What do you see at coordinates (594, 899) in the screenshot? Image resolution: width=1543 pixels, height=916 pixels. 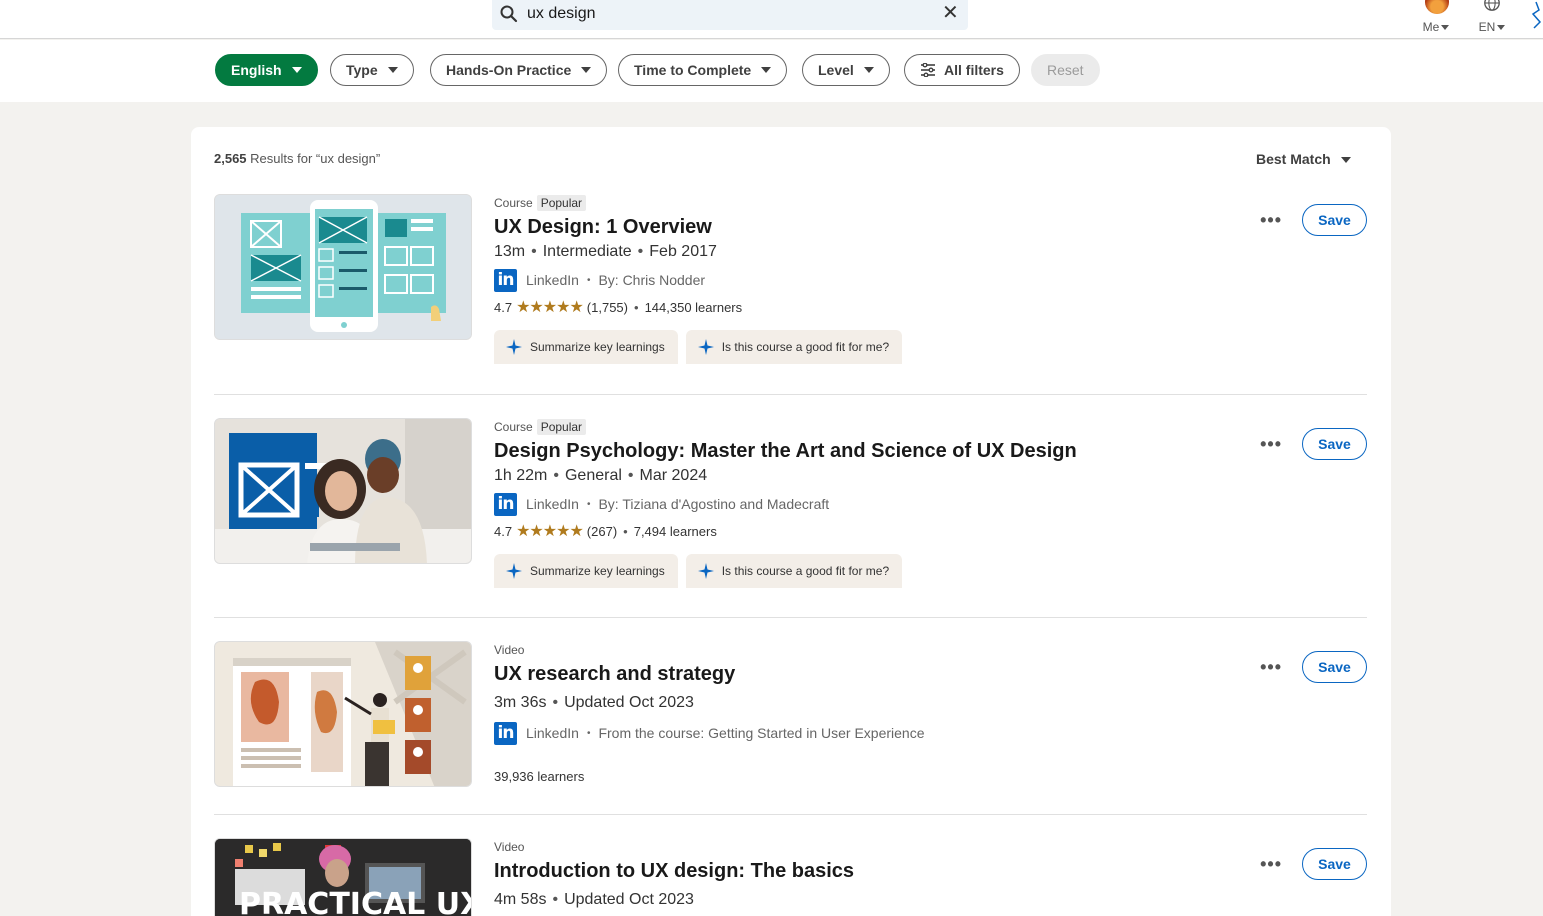 I see `video-details: 4m 58s • Updated Oct 2023` at bounding box center [594, 899].